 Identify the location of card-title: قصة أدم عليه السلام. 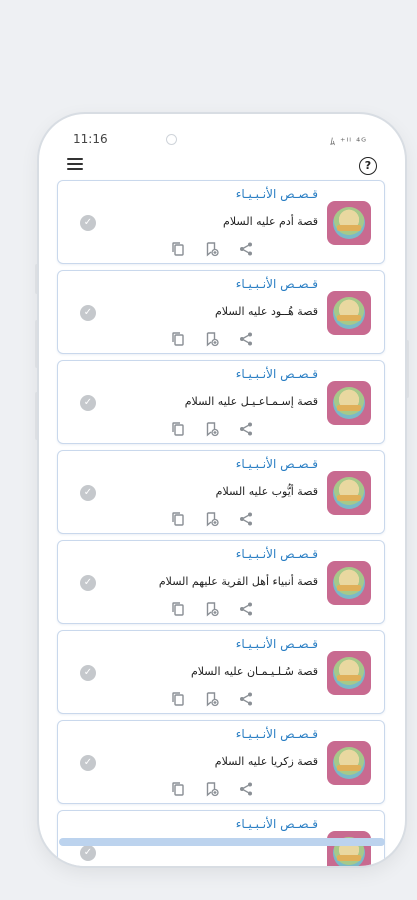
(270, 221).